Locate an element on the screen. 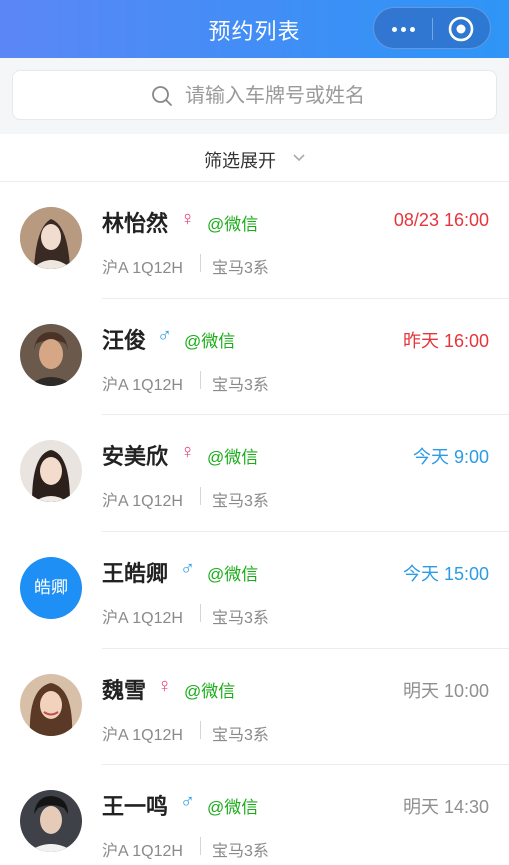  appointment-time: 明天 14:30 is located at coordinates (445, 807).